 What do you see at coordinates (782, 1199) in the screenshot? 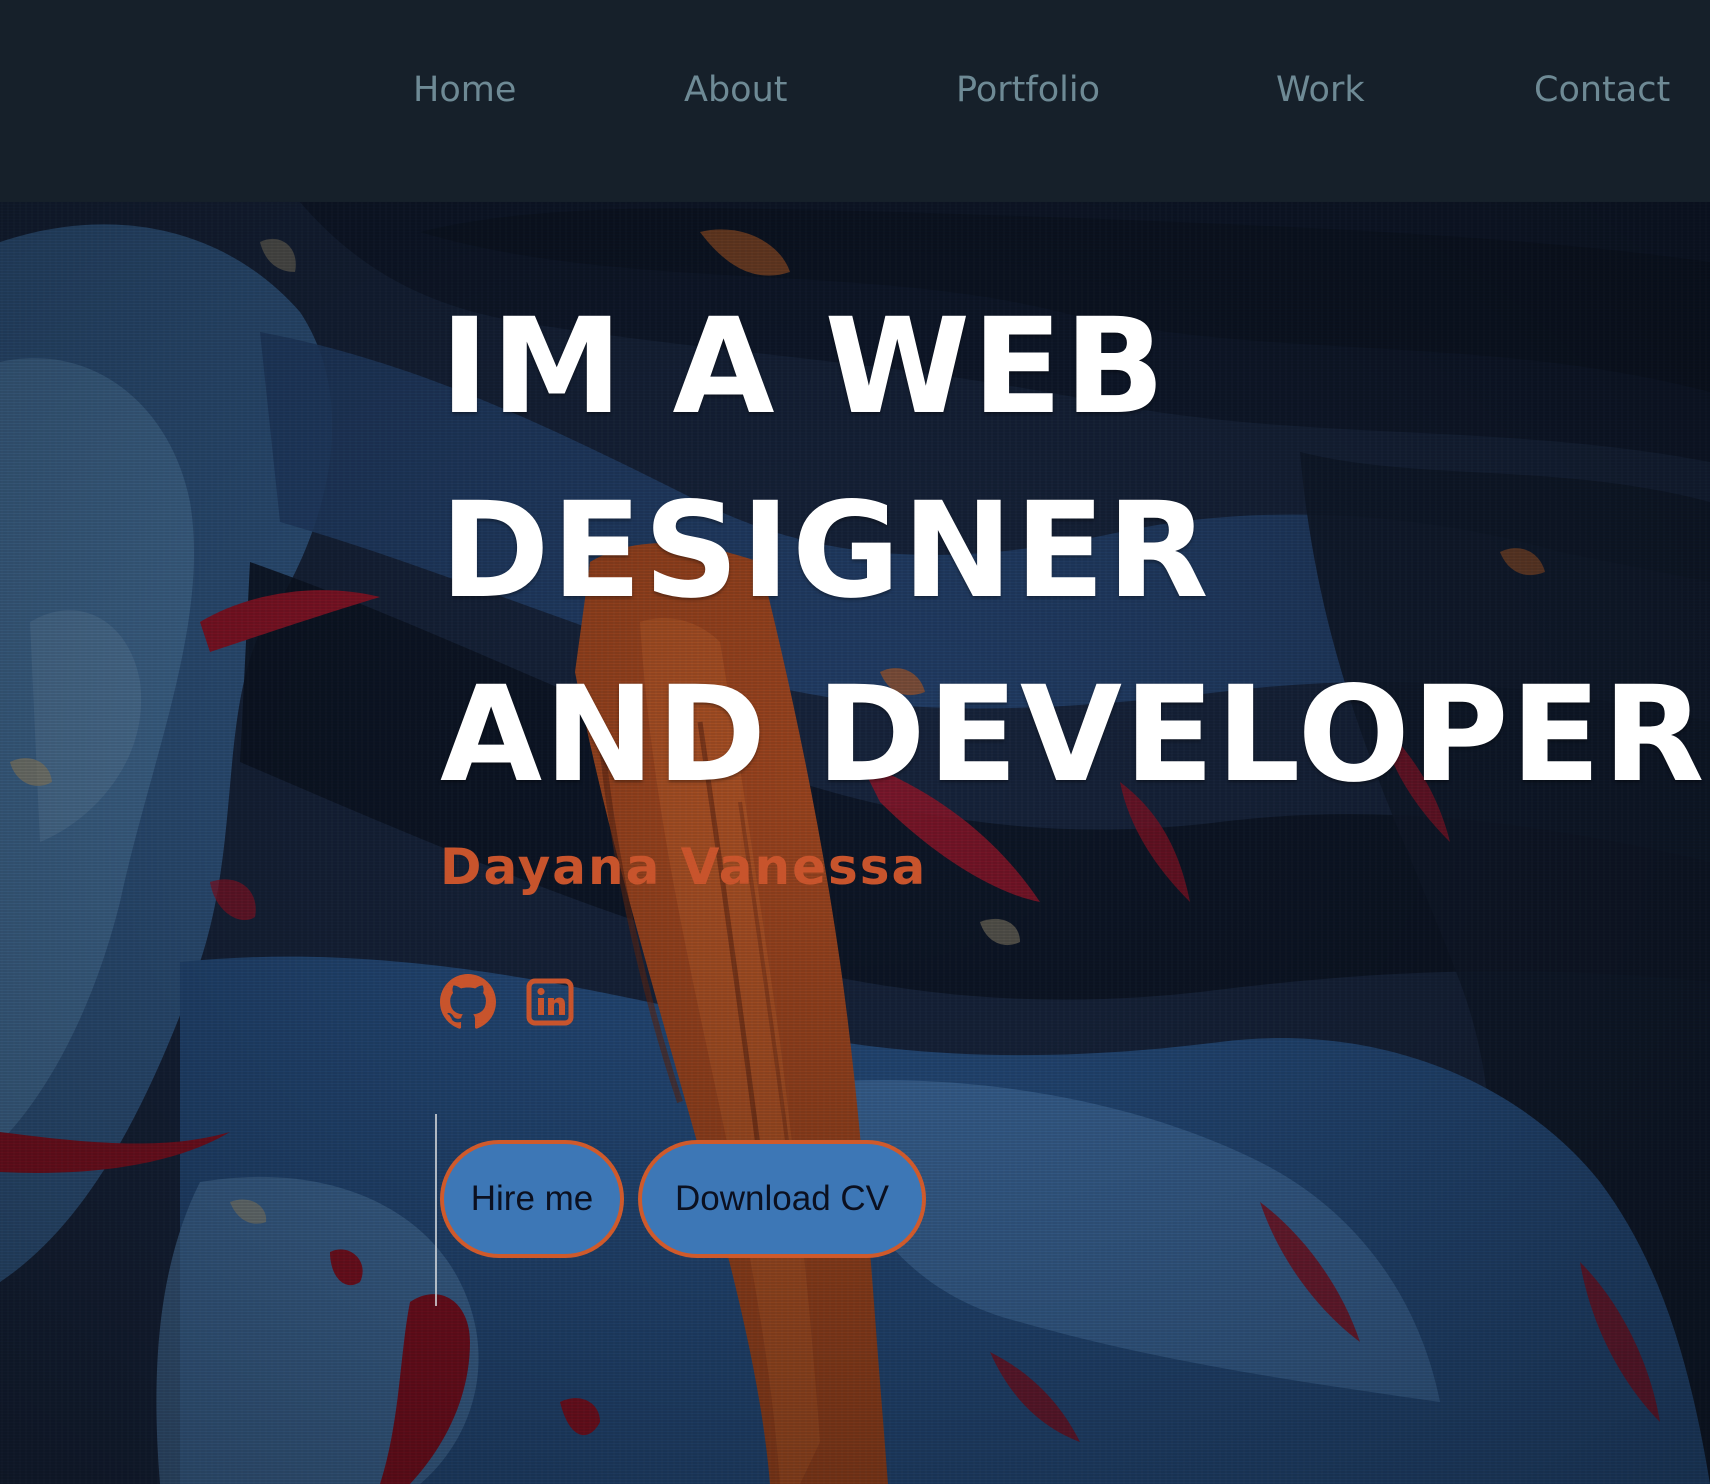
I see `download-cv-button: Download CV` at bounding box center [782, 1199].